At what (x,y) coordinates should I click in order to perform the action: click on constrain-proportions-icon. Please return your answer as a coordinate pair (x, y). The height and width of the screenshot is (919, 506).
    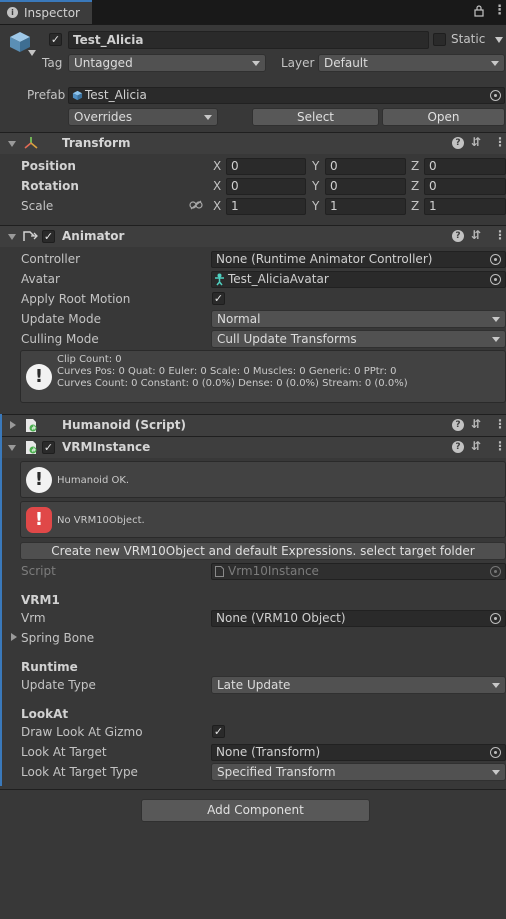
    Looking at the image, I should click on (196, 205).